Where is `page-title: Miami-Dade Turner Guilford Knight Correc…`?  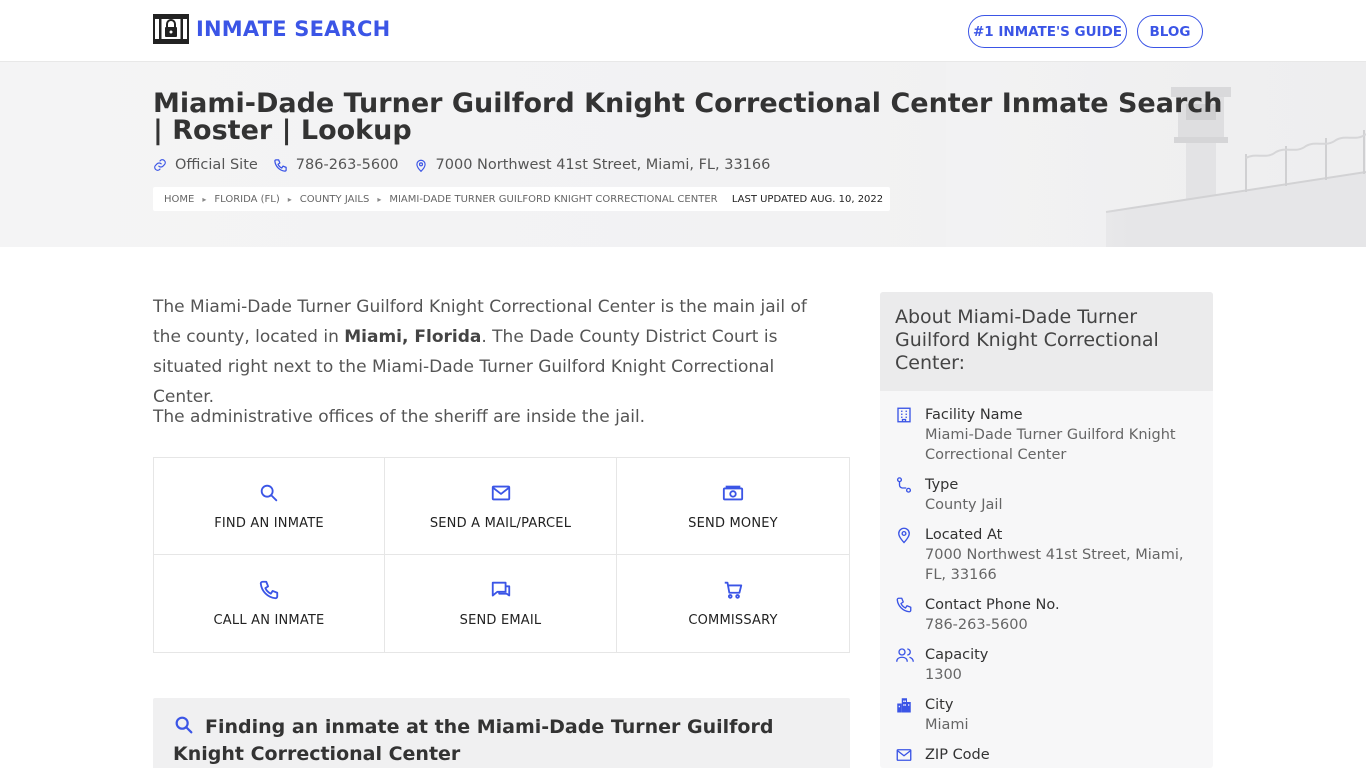 page-title: Miami-Dade Turner Guilford Knight Correc… is located at coordinates (688, 117).